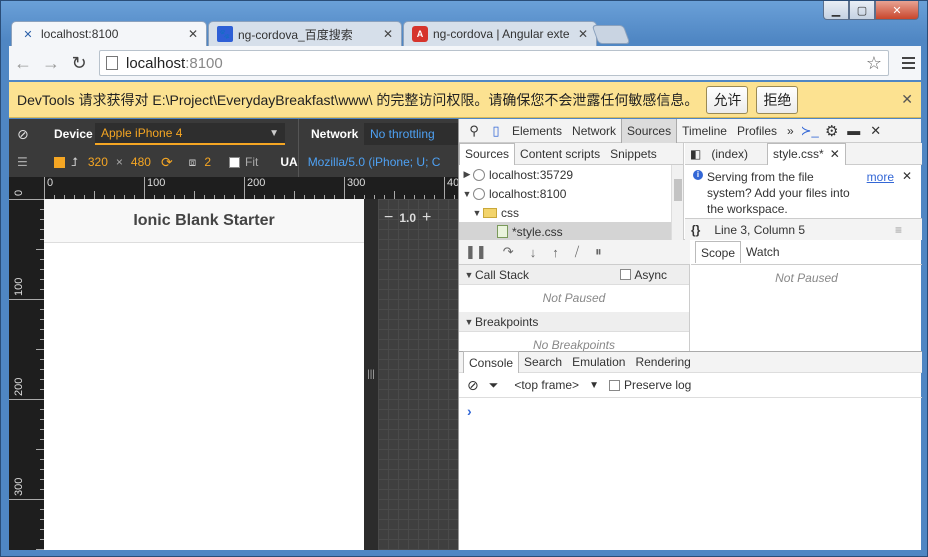 Image resolution: width=928 pixels, height=557 pixels. Describe the element at coordinates (571, 174) in the screenshot. I see `tree-item-origin: ▶ localhost:35729` at that location.